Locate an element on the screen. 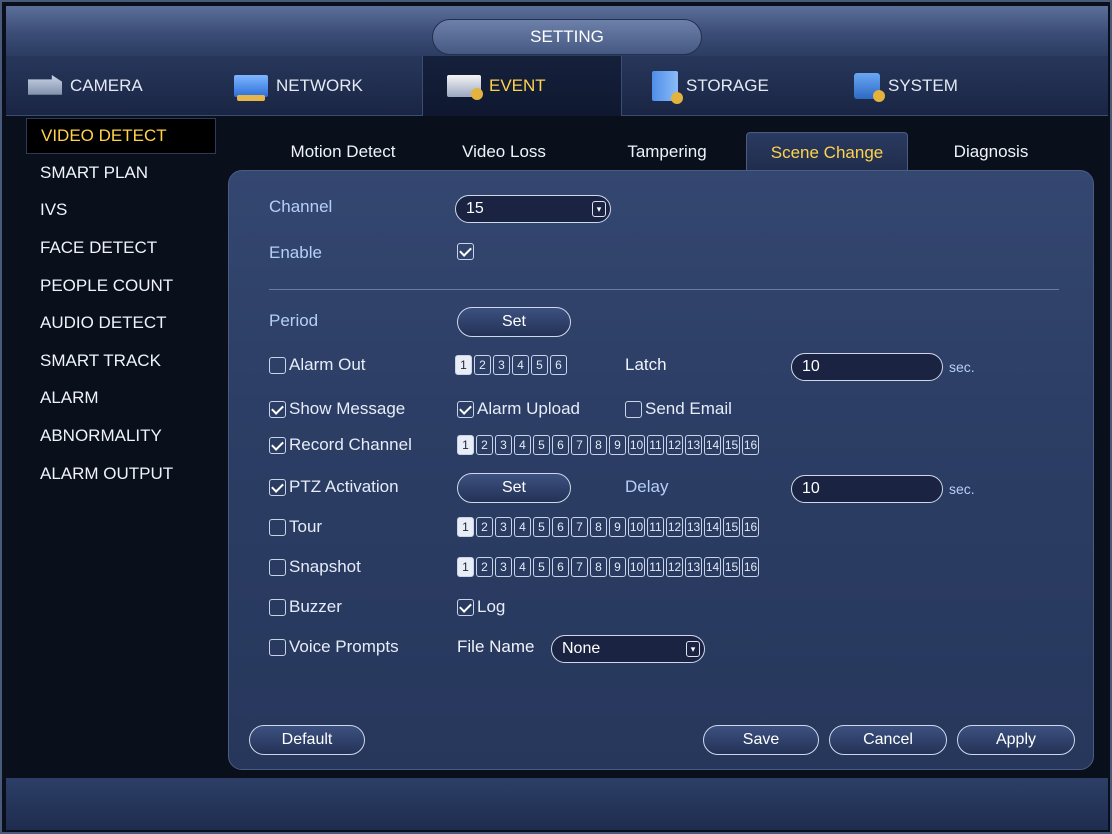 Image resolution: width=1112 pixels, height=834 pixels. snap-ch-13: 13 is located at coordinates (693, 567).